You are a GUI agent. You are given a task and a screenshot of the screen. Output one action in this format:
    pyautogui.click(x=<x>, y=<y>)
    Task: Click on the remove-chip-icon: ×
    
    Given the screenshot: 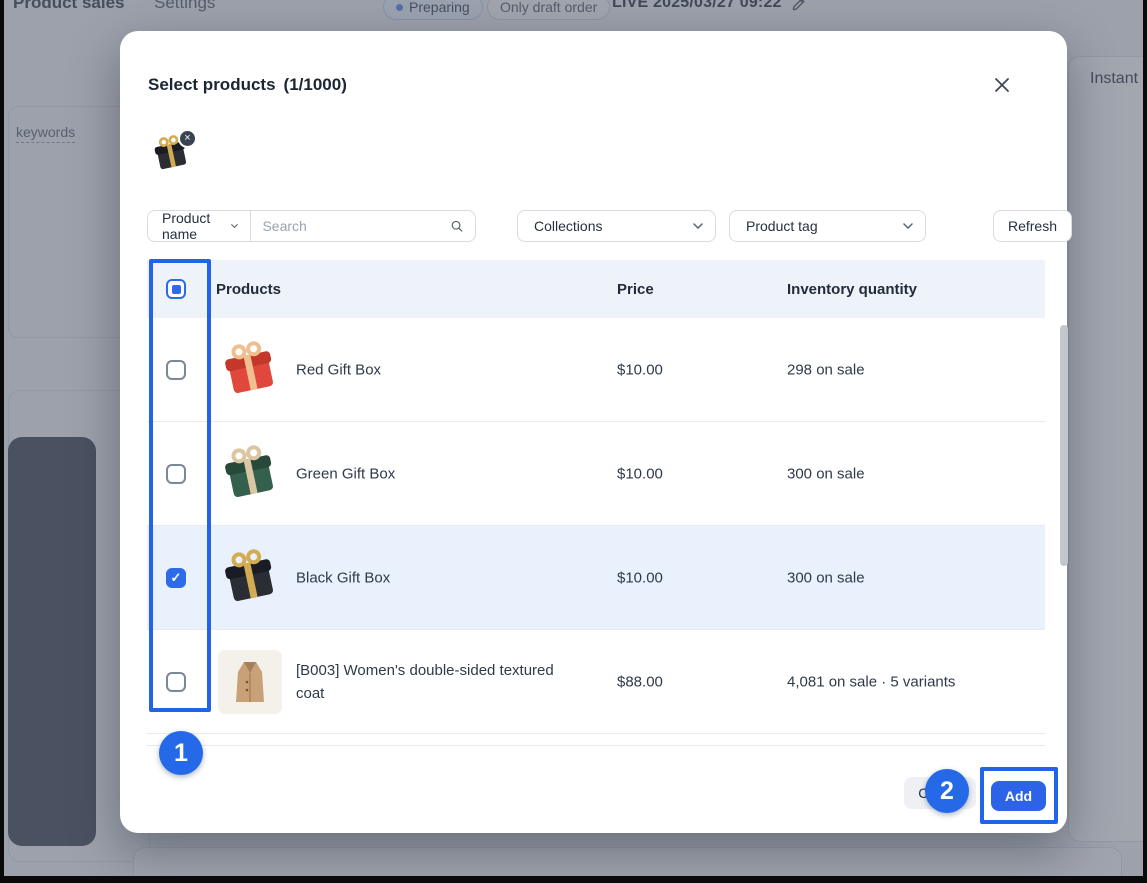 What is the action you would take?
    pyautogui.click(x=187, y=138)
    